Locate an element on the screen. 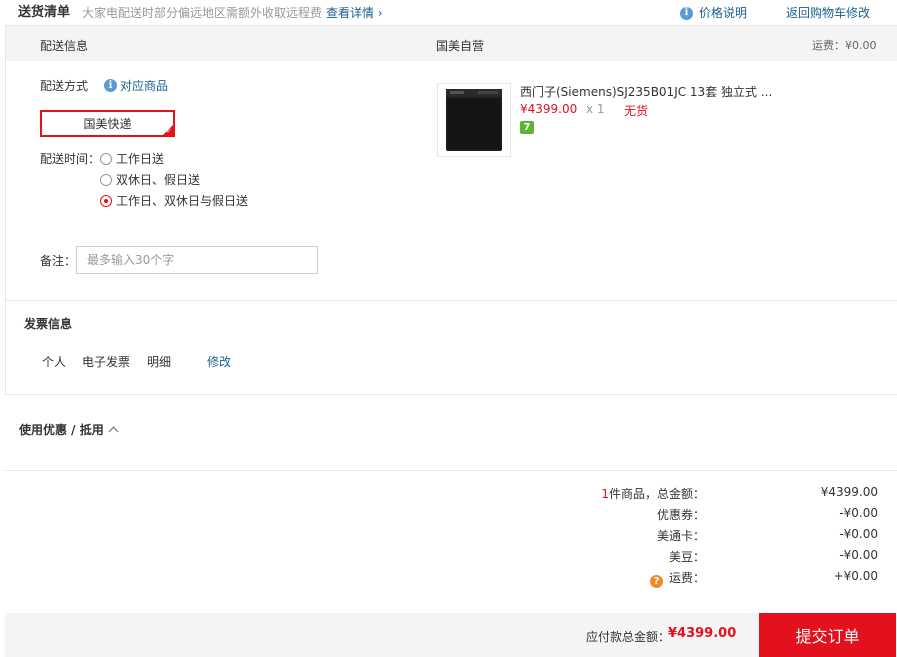  product-price: ¥4399.00 is located at coordinates (549, 109).